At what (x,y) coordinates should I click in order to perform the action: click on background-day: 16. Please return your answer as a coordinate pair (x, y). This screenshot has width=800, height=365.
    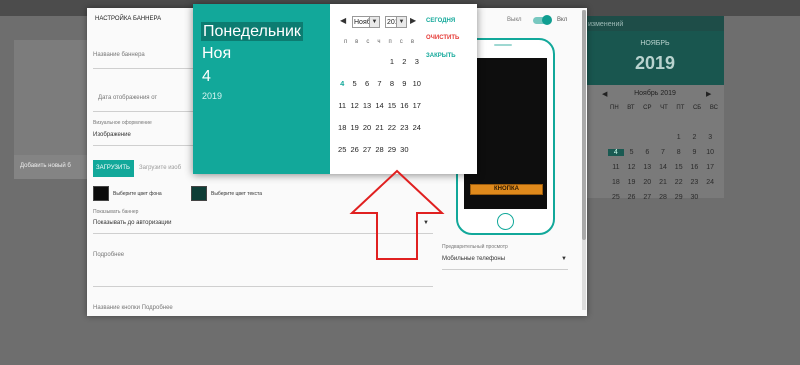
    Looking at the image, I should click on (695, 167).